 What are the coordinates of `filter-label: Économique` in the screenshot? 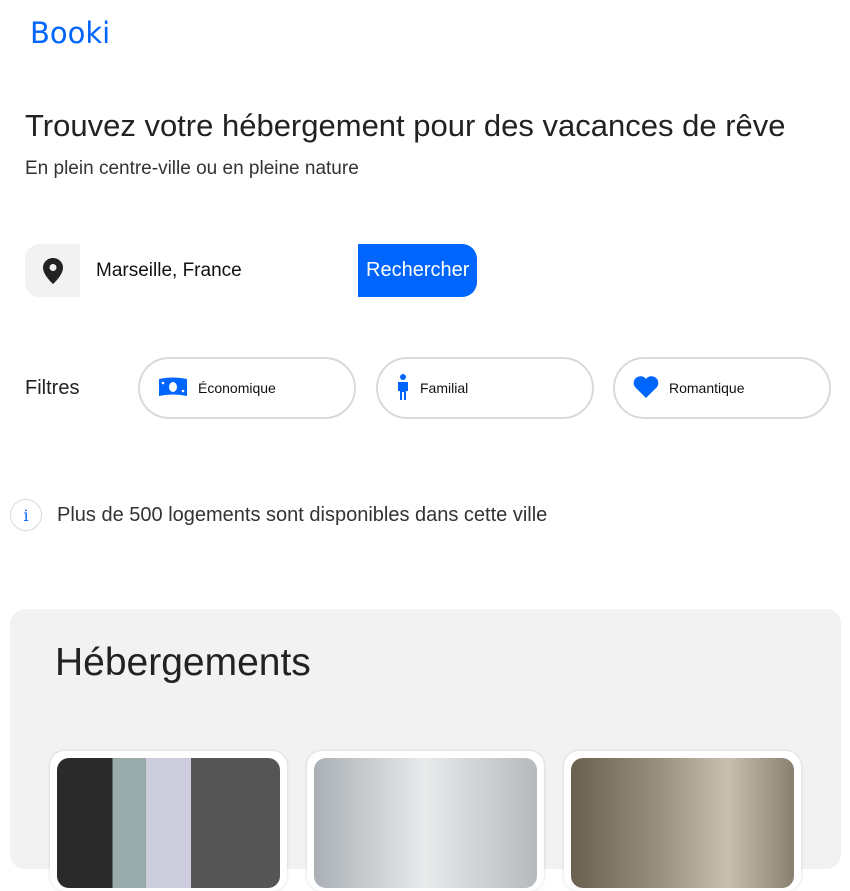 It's located at (237, 388).